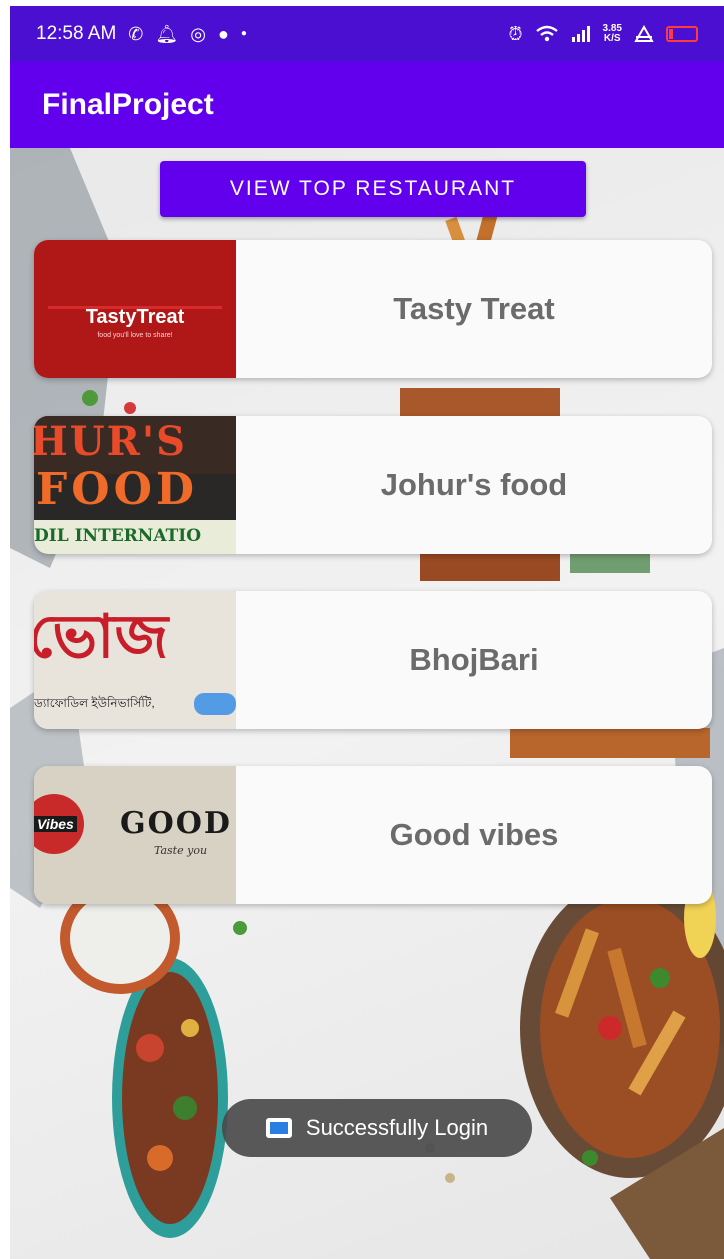 This screenshot has height=1259, width=724. Describe the element at coordinates (682, 34) in the screenshot. I see `battery-icon` at that location.